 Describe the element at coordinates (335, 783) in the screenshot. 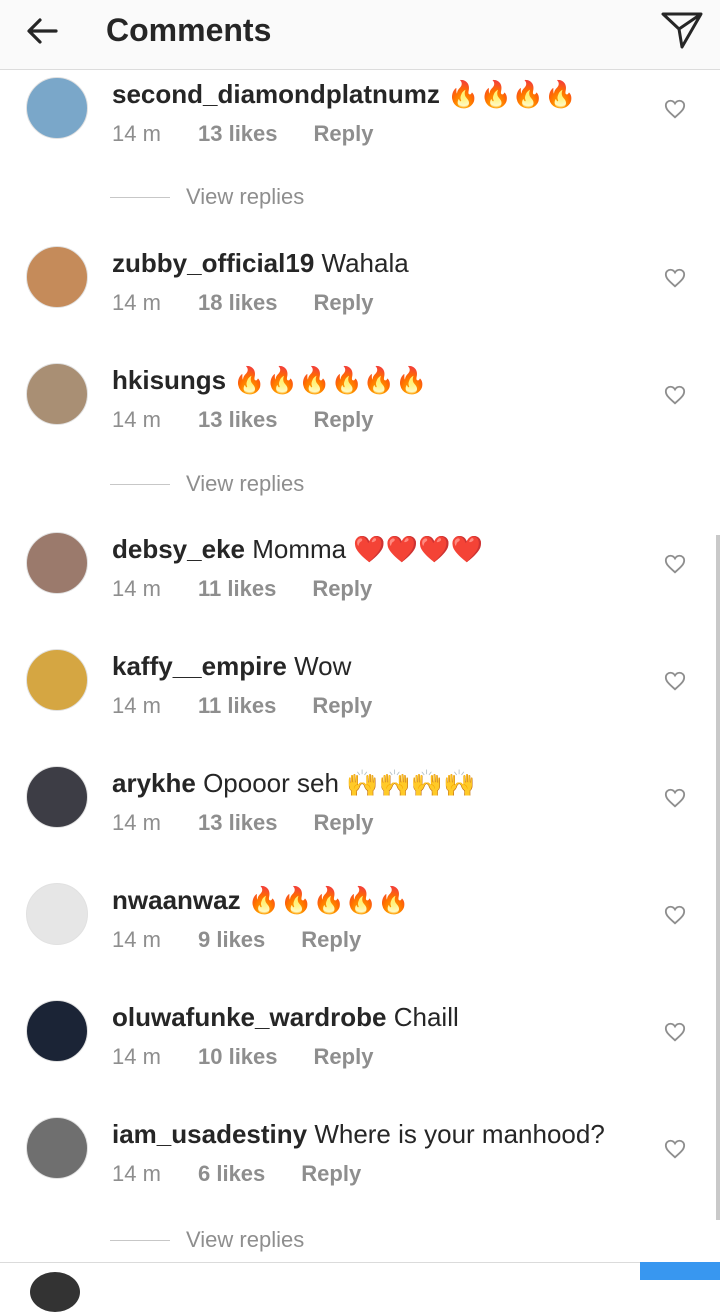

I see `comment-text: Opooor seh 🙌🙌🙌🙌` at that location.